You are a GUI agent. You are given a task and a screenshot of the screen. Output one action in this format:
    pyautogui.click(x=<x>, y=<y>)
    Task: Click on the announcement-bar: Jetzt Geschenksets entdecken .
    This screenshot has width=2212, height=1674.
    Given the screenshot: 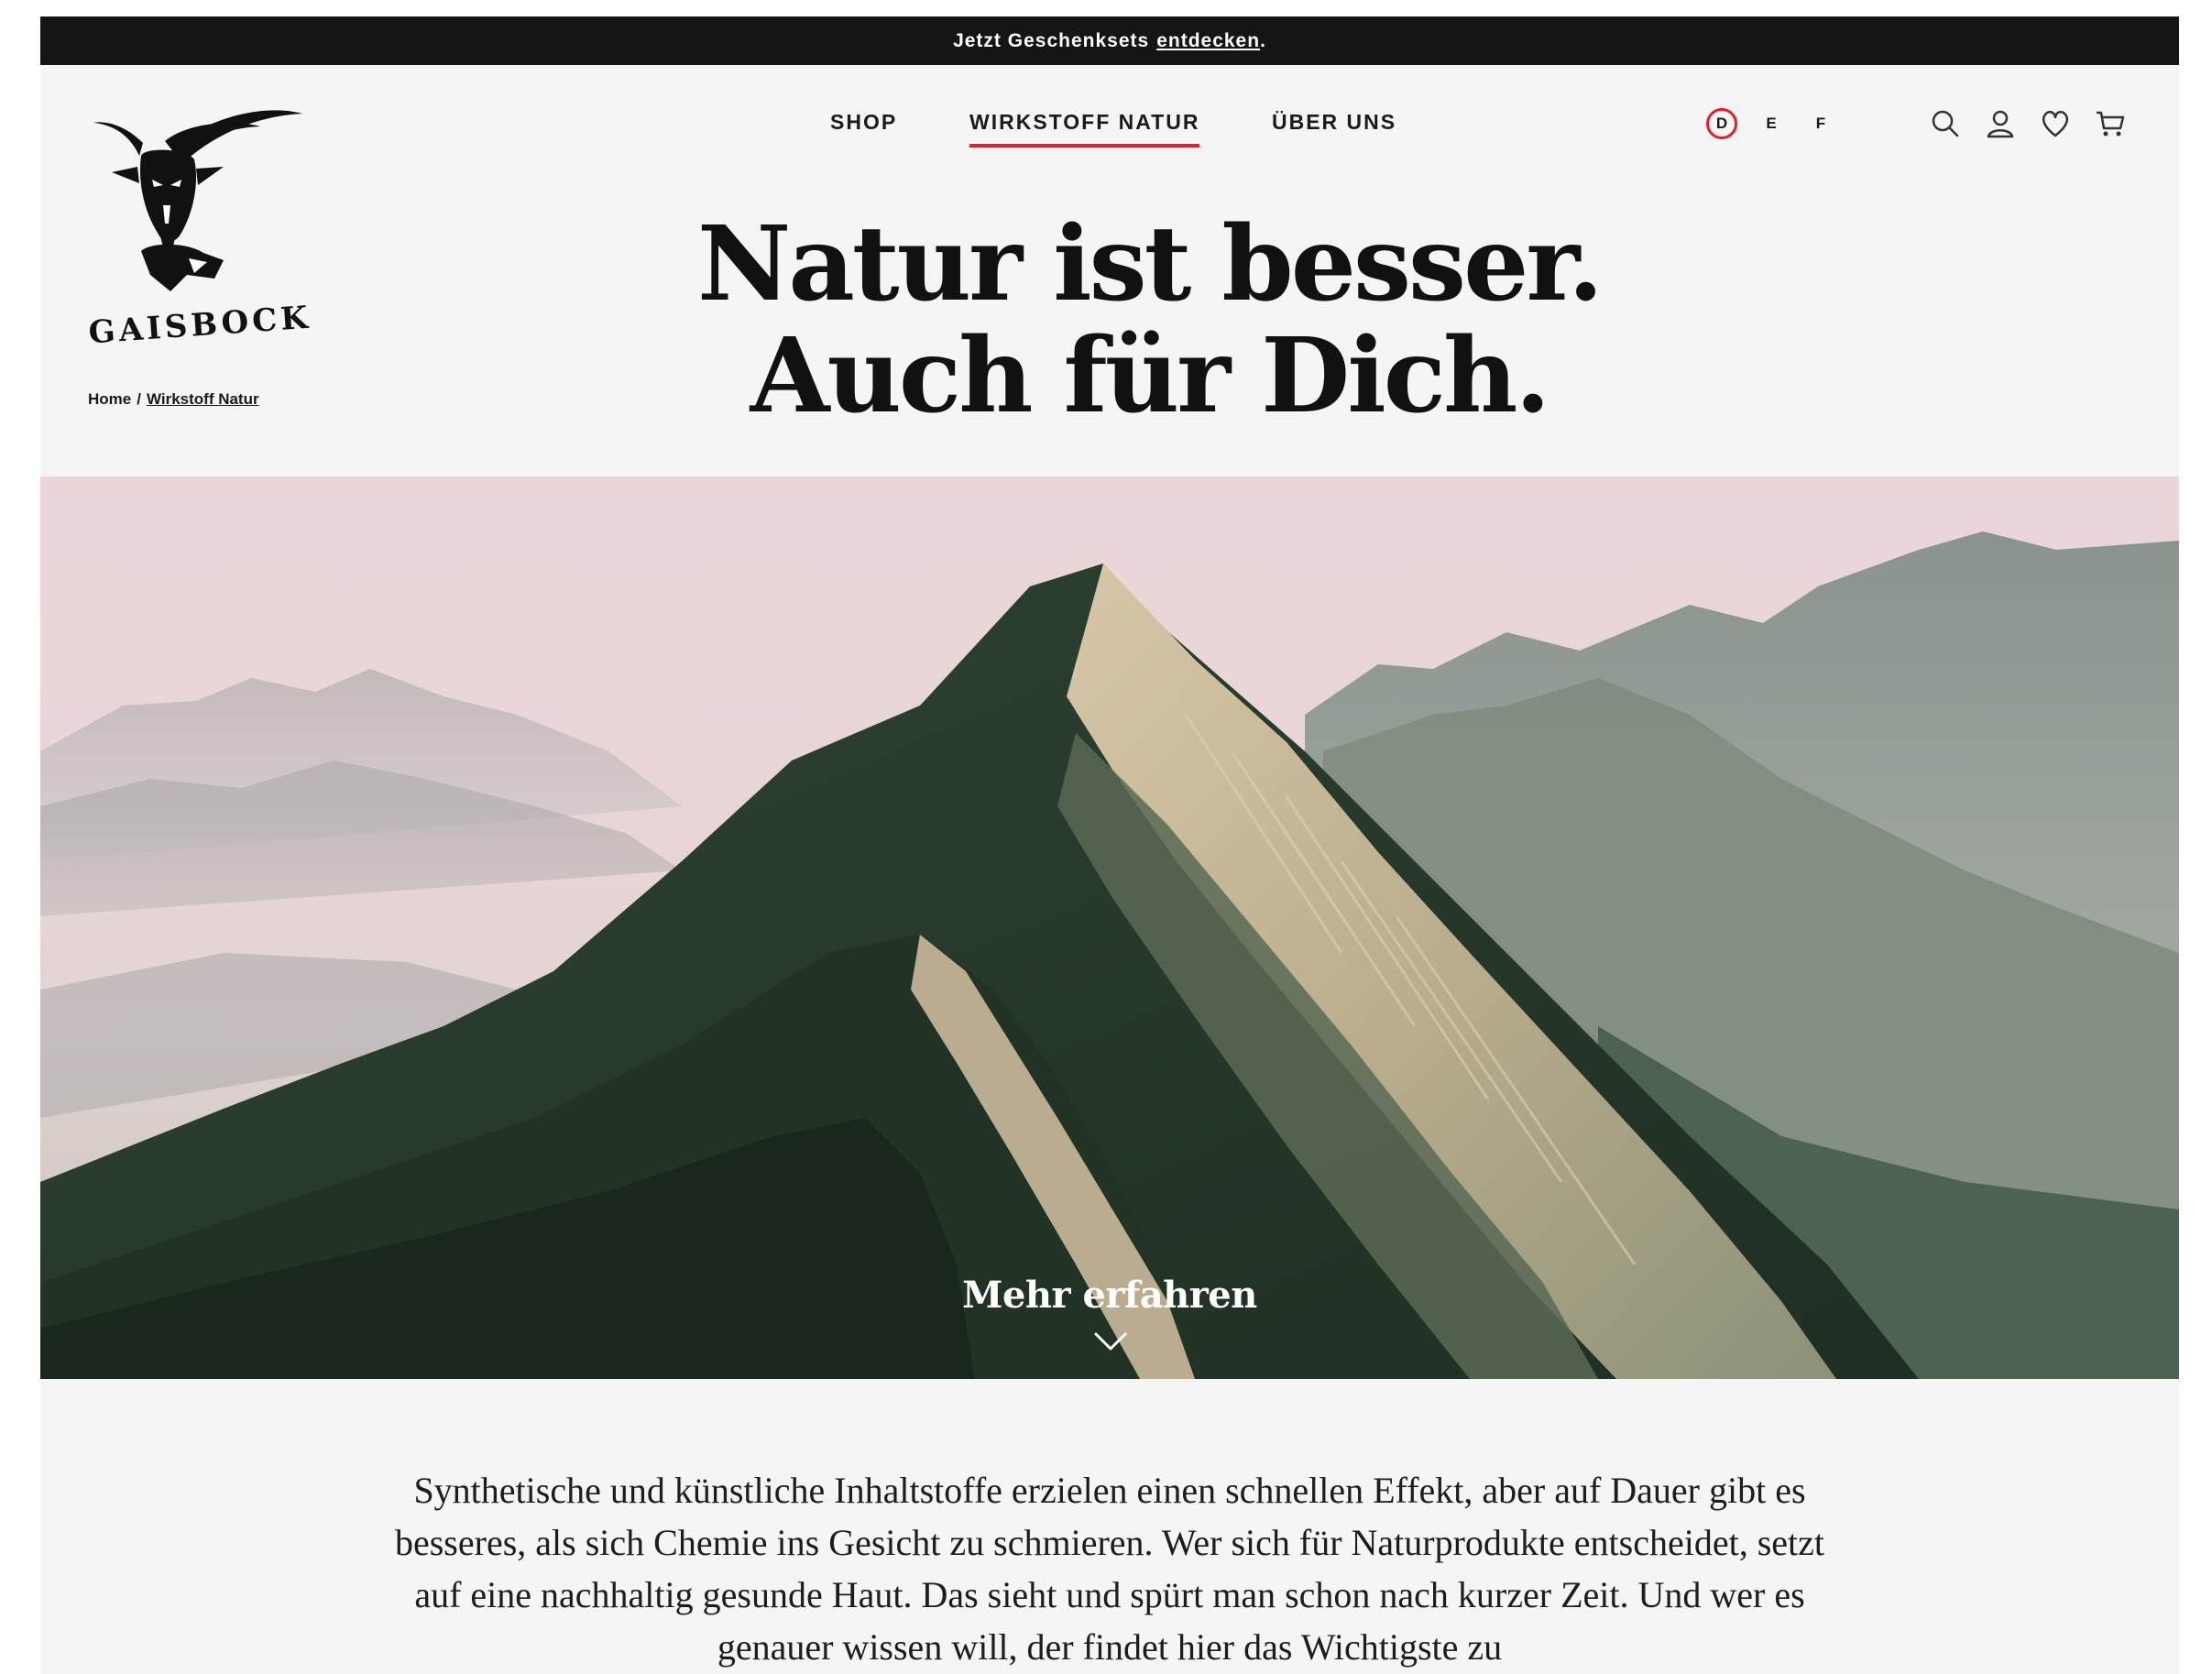 What is the action you would take?
    pyautogui.click(x=1109, y=40)
    